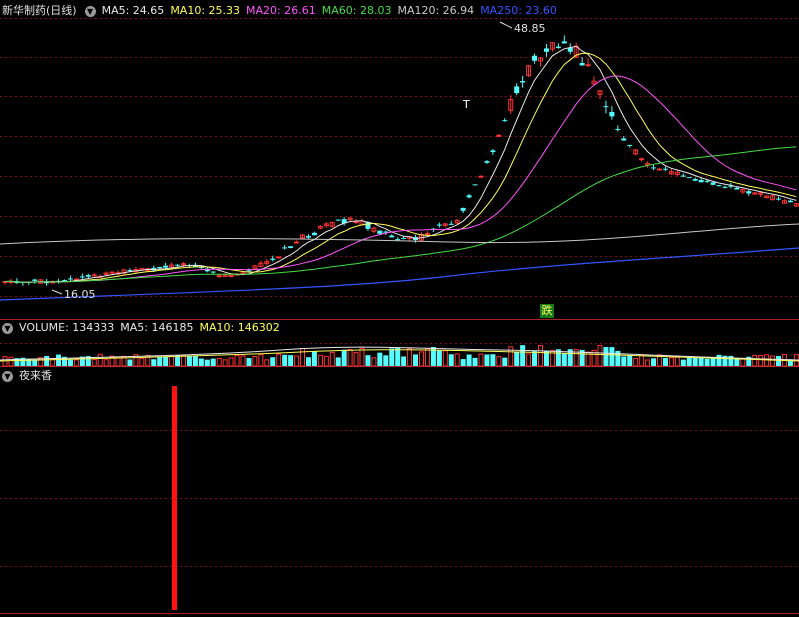 Image resolution: width=799 pixels, height=617 pixels. What do you see at coordinates (399, 355) in the screenshot?
I see `volume-bars` at bounding box center [399, 355].